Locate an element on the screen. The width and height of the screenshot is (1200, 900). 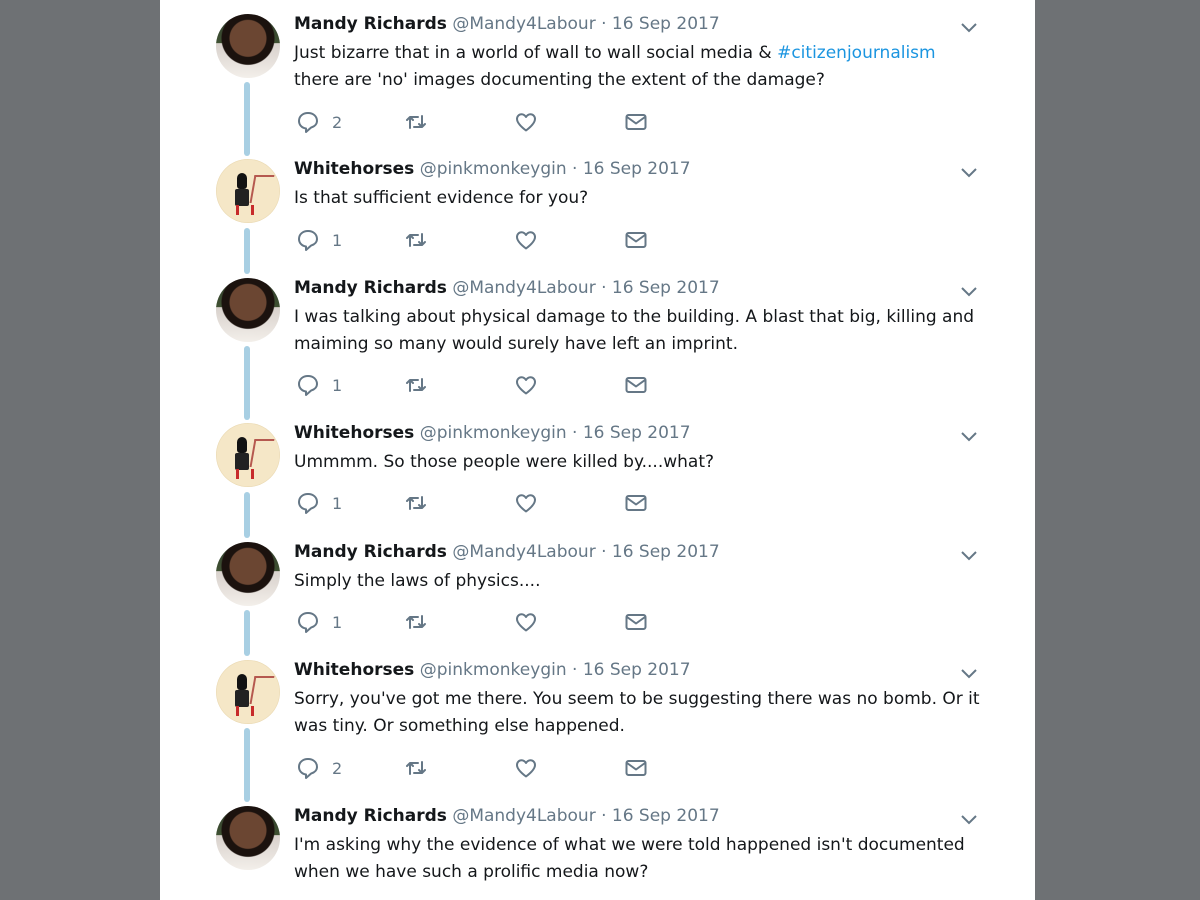
hashtag-link: #citizenjournalism is located at coordinates (856, 53).